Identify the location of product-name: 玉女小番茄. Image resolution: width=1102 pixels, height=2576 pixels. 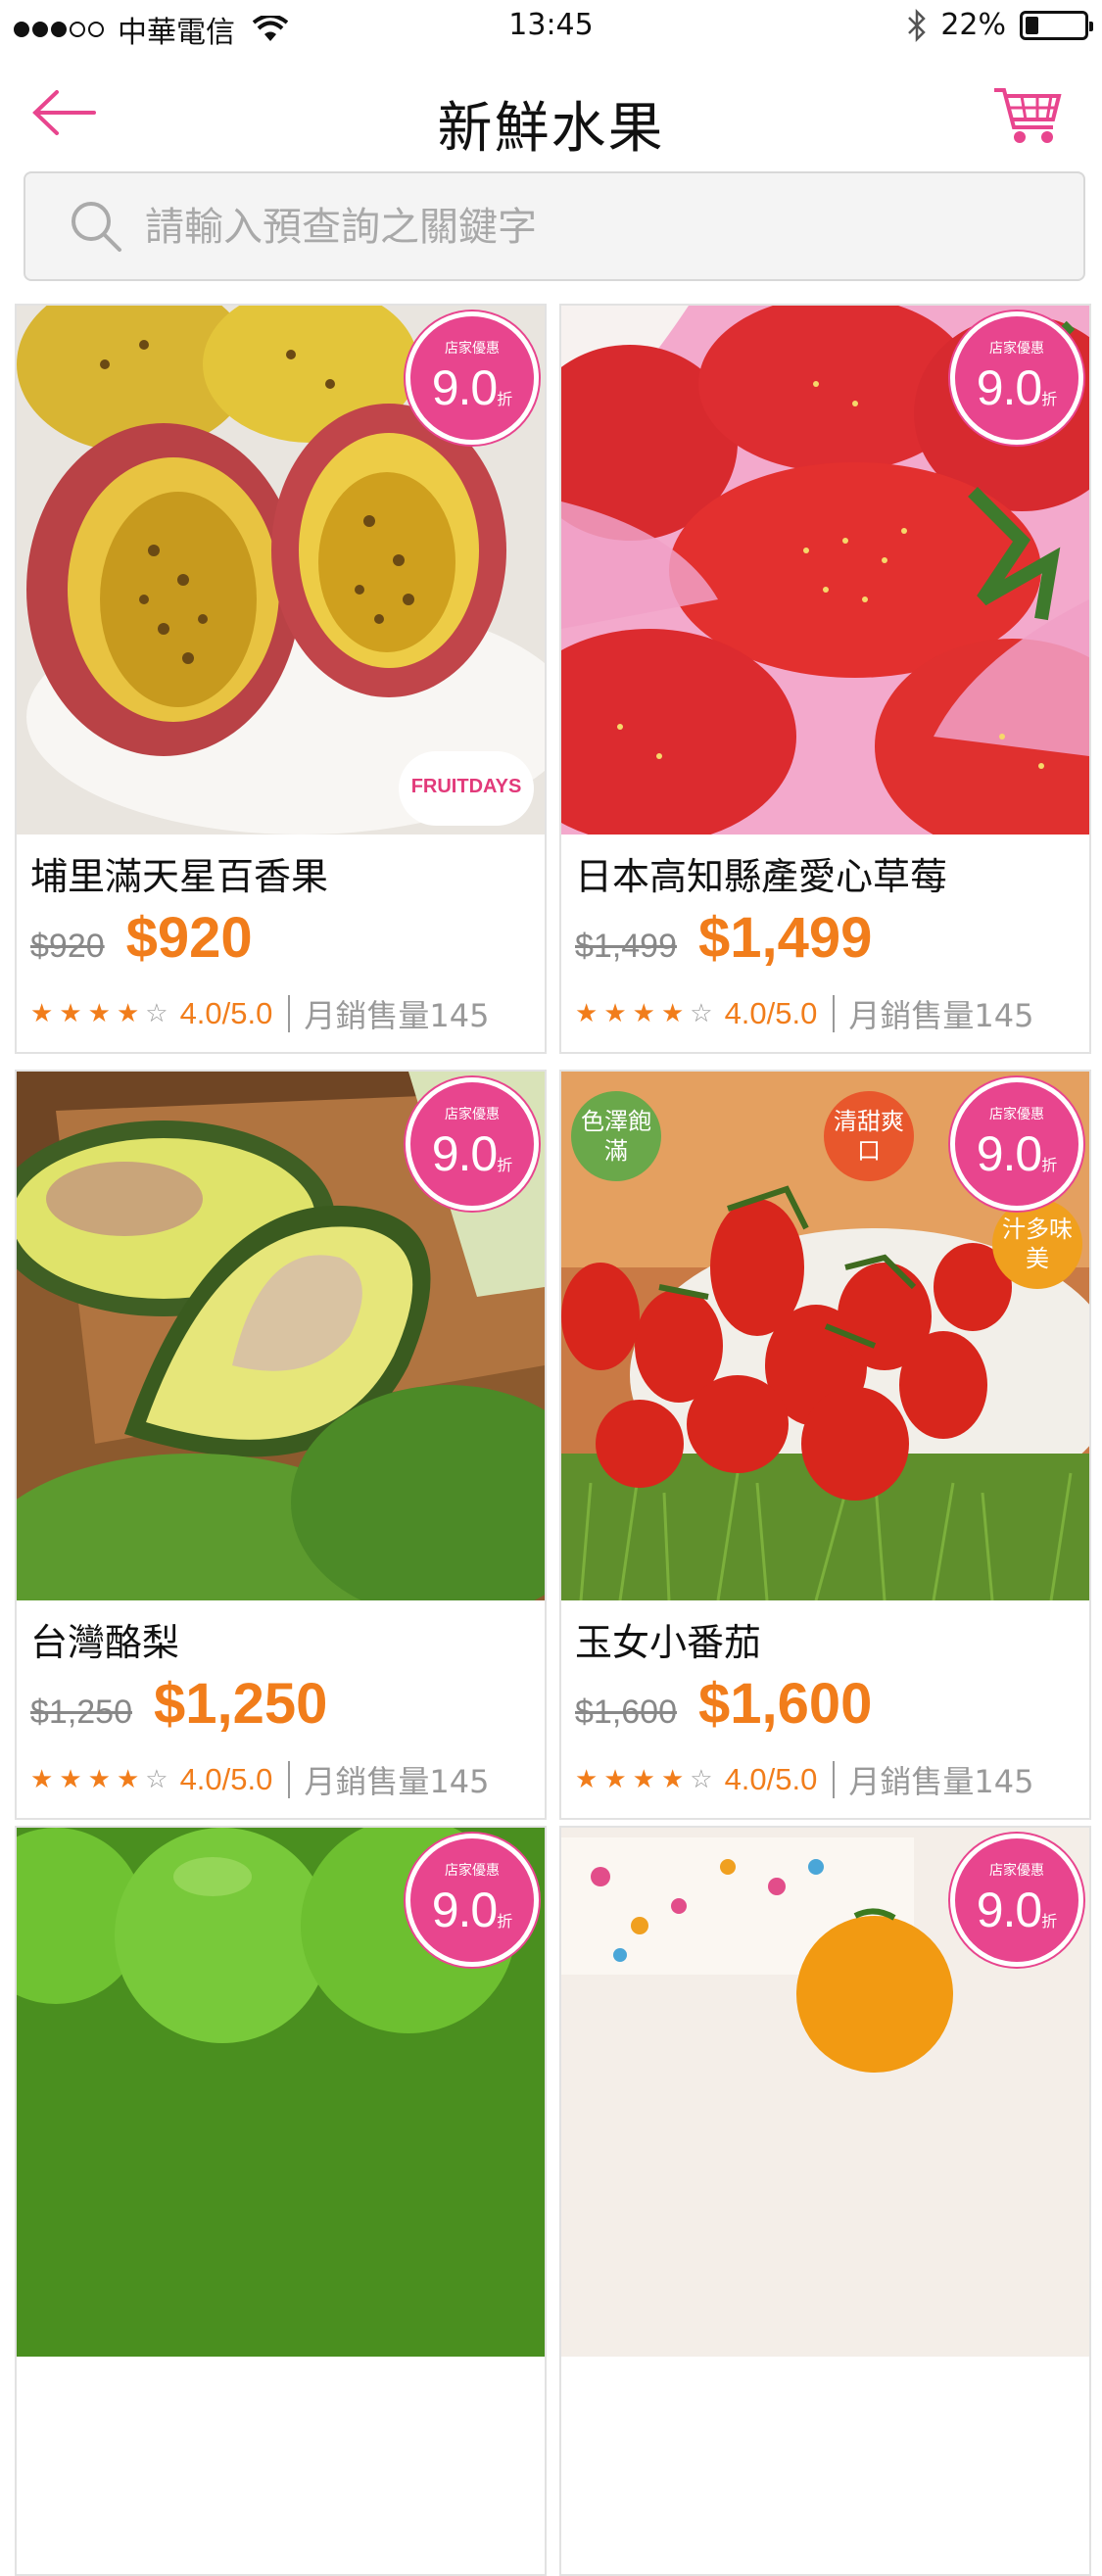
(668, 1643).